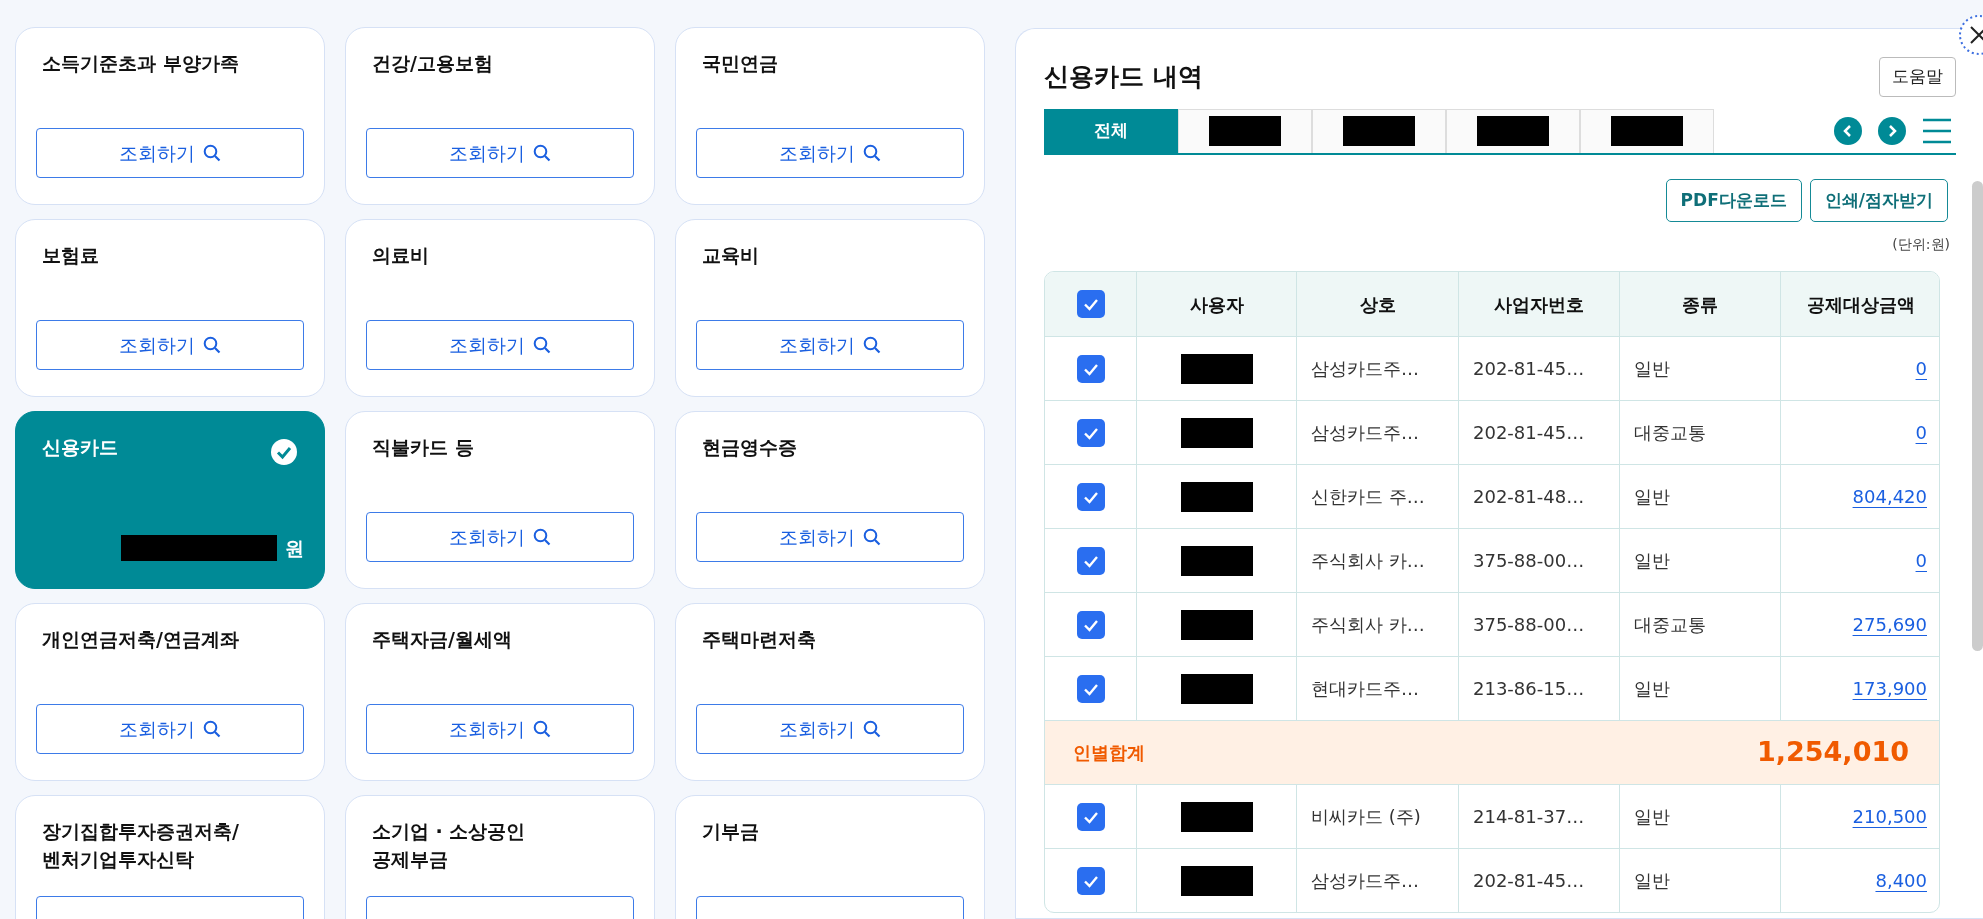  Describe the element at coordinates (1977, 416) in the screenshot. I see `scrollbar` at that location.